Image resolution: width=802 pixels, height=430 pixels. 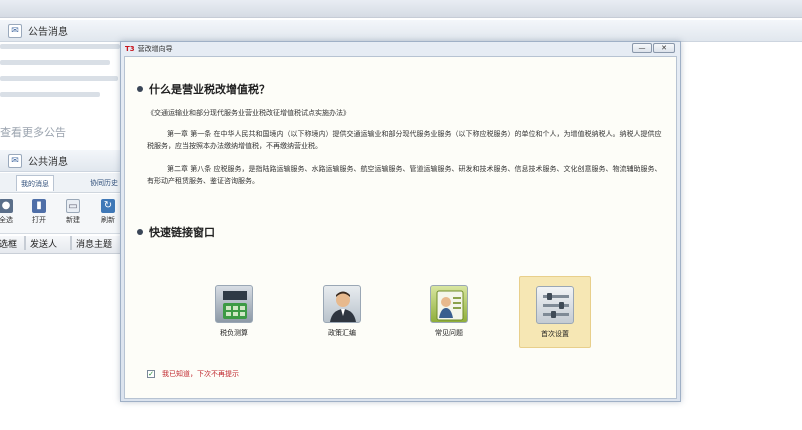 What do you see at coordinates (42, 245) in the screenshot?
I see `column-sender: 发送人` at bounding box center [42, 245].